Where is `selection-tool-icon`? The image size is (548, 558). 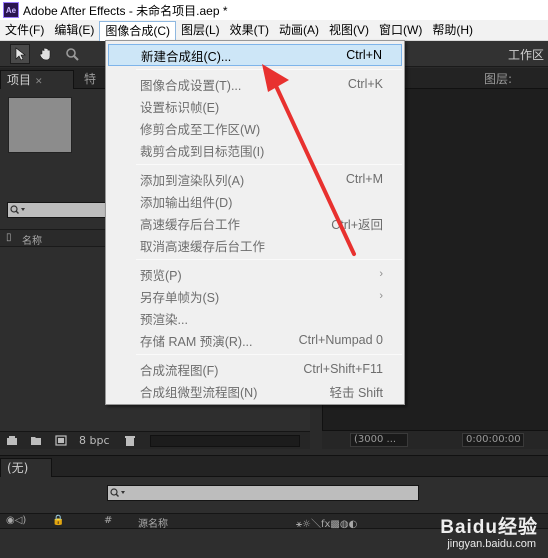 selection-tool-icon is located at coordinates (20, 54).